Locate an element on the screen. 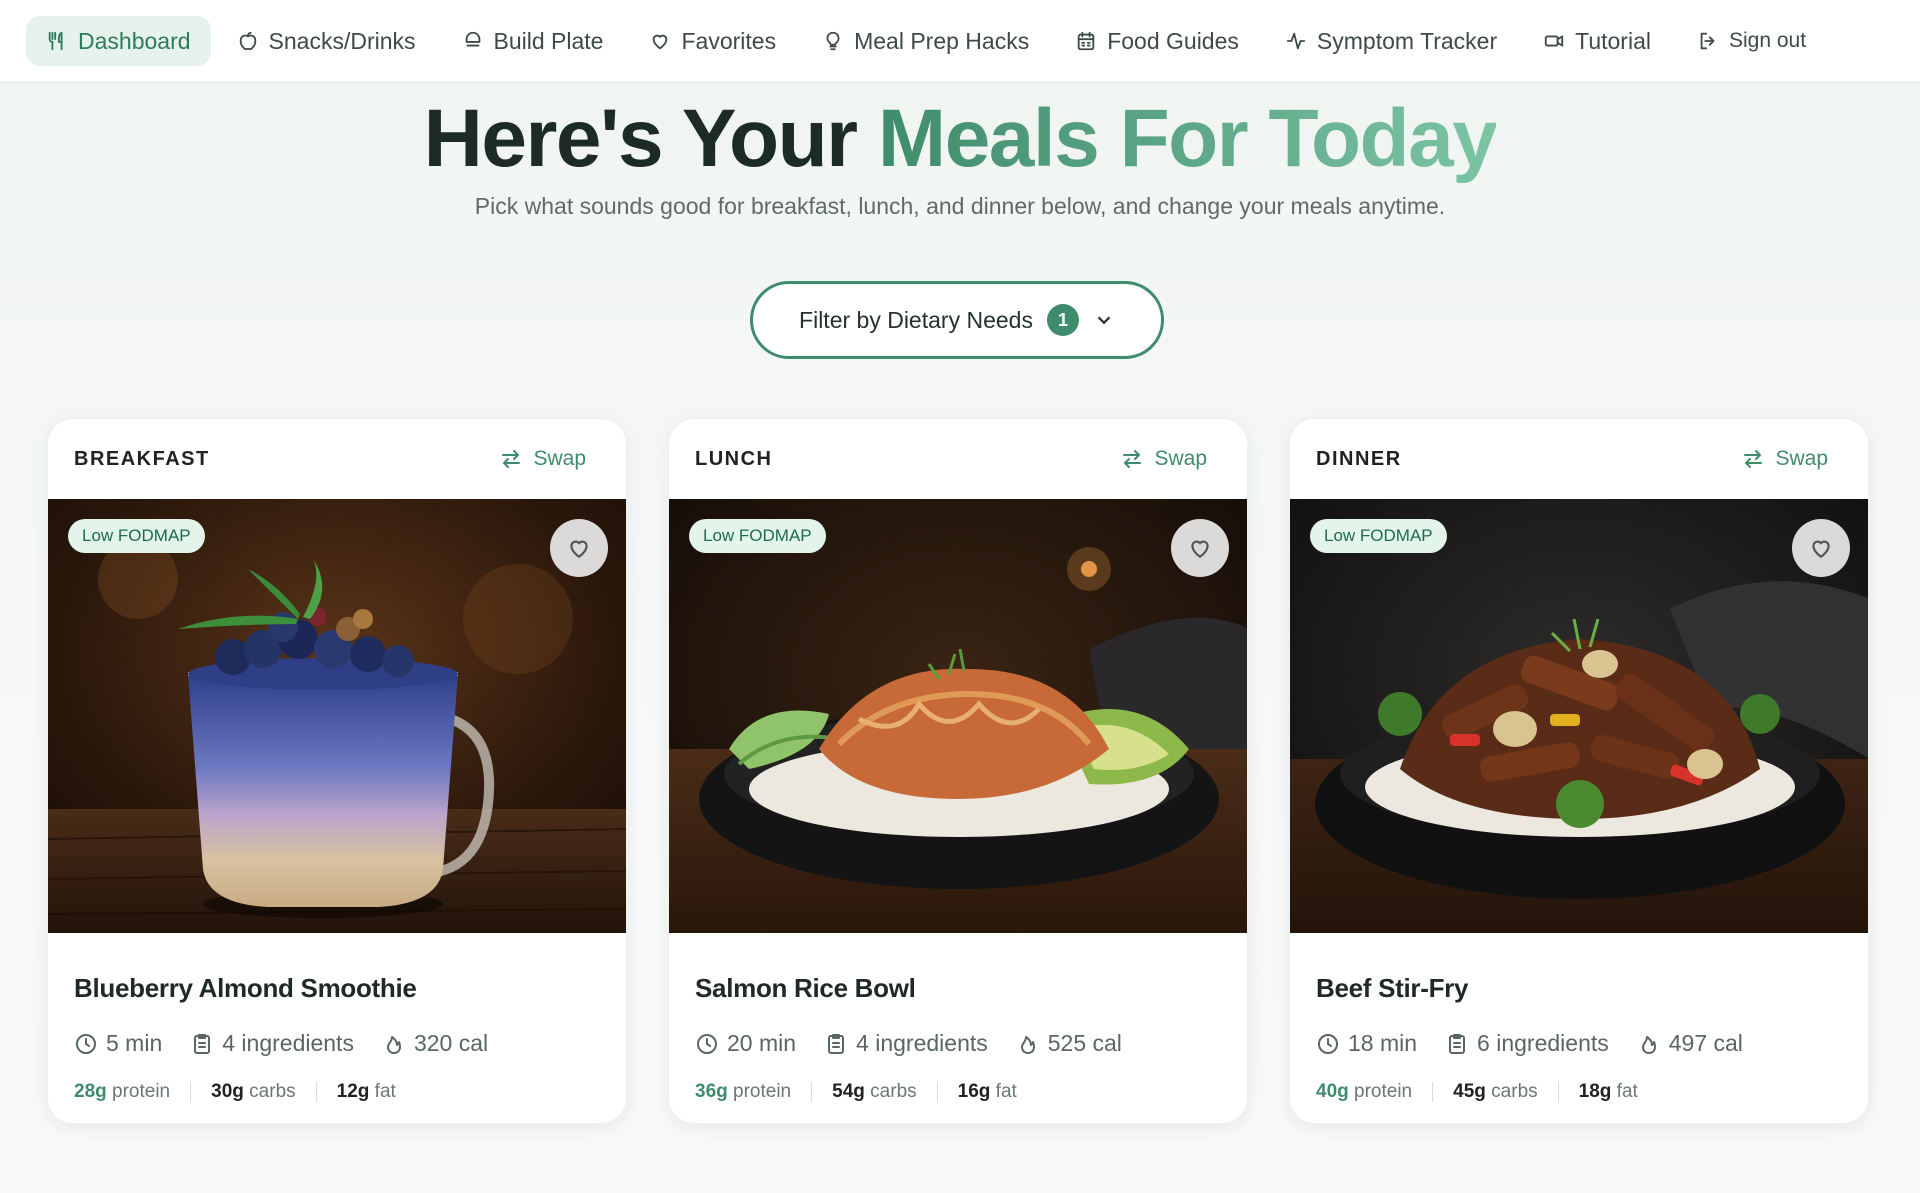  salmon-bowl-image is located at coordinates (958, 716).